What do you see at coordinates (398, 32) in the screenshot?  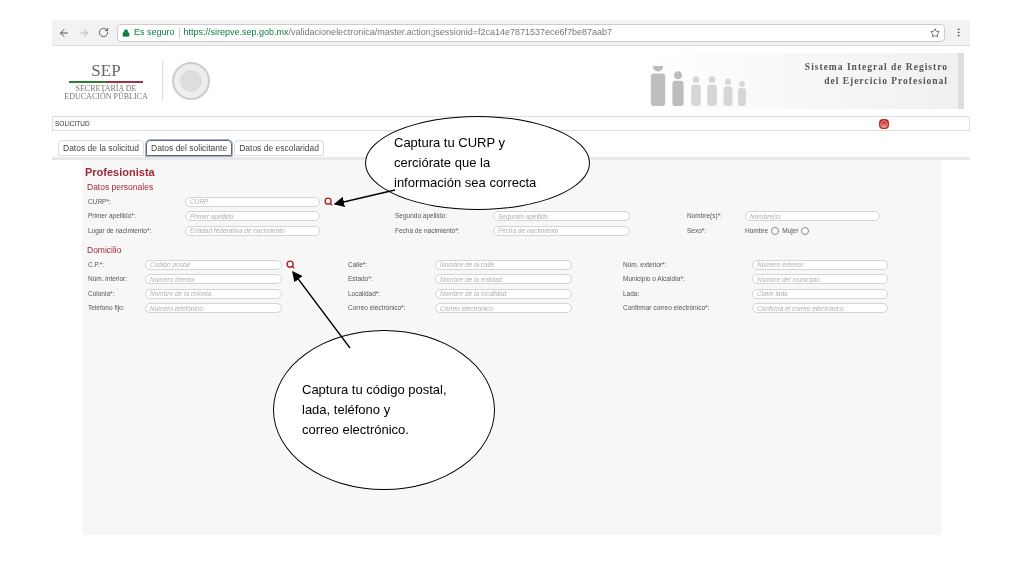 I see `url-text: https://sirepve.sep.gob.mx/validacionelectronica/master.action;jsessionid=f2ca14e7871537ece6f7be87aab7` at bounding box center [398, 32].